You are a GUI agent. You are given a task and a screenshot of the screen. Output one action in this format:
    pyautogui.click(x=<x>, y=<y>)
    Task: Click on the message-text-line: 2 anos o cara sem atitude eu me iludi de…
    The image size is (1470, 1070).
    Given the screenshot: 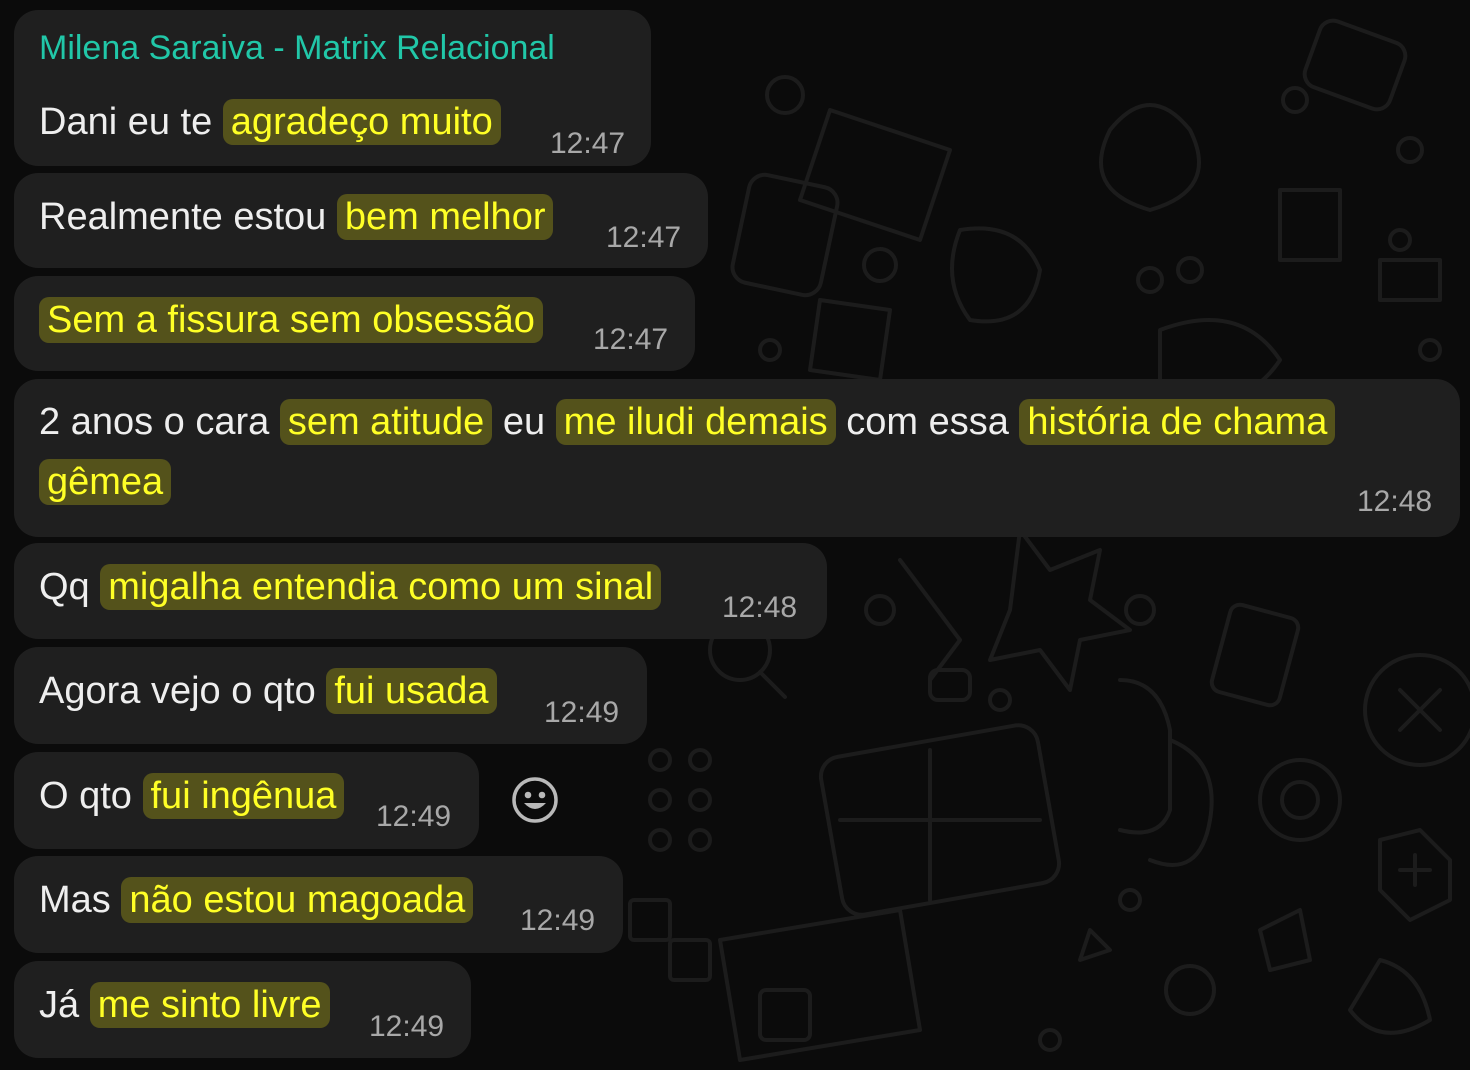 What is the action you would take?
    pyautogui.click(x=687, y=422)
    